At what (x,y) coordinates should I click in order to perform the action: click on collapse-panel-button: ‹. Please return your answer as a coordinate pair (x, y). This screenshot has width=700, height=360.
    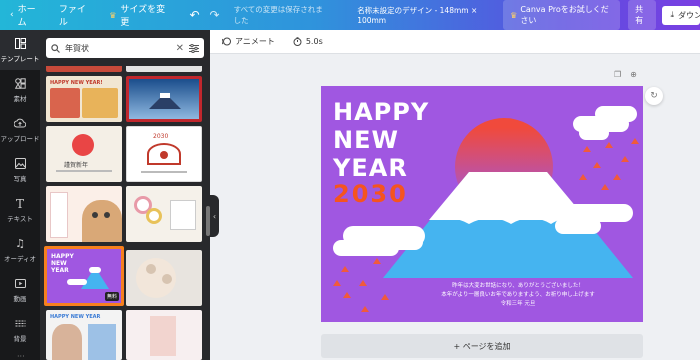
    Looking at the image, I should click on (214, 216).